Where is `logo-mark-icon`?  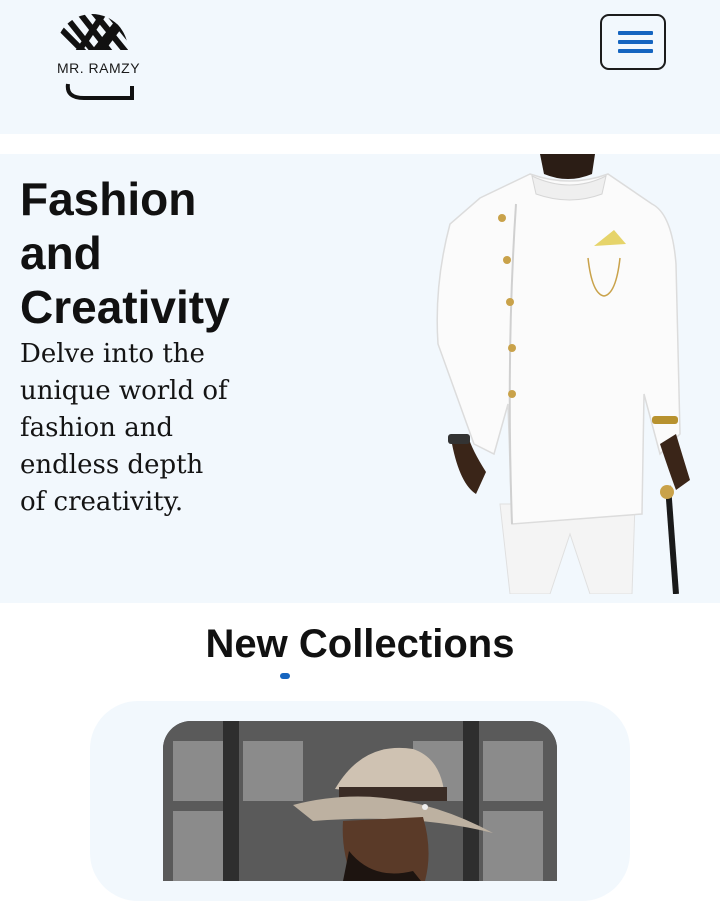
logo-mark-icon is located at coordinates (95, 57).